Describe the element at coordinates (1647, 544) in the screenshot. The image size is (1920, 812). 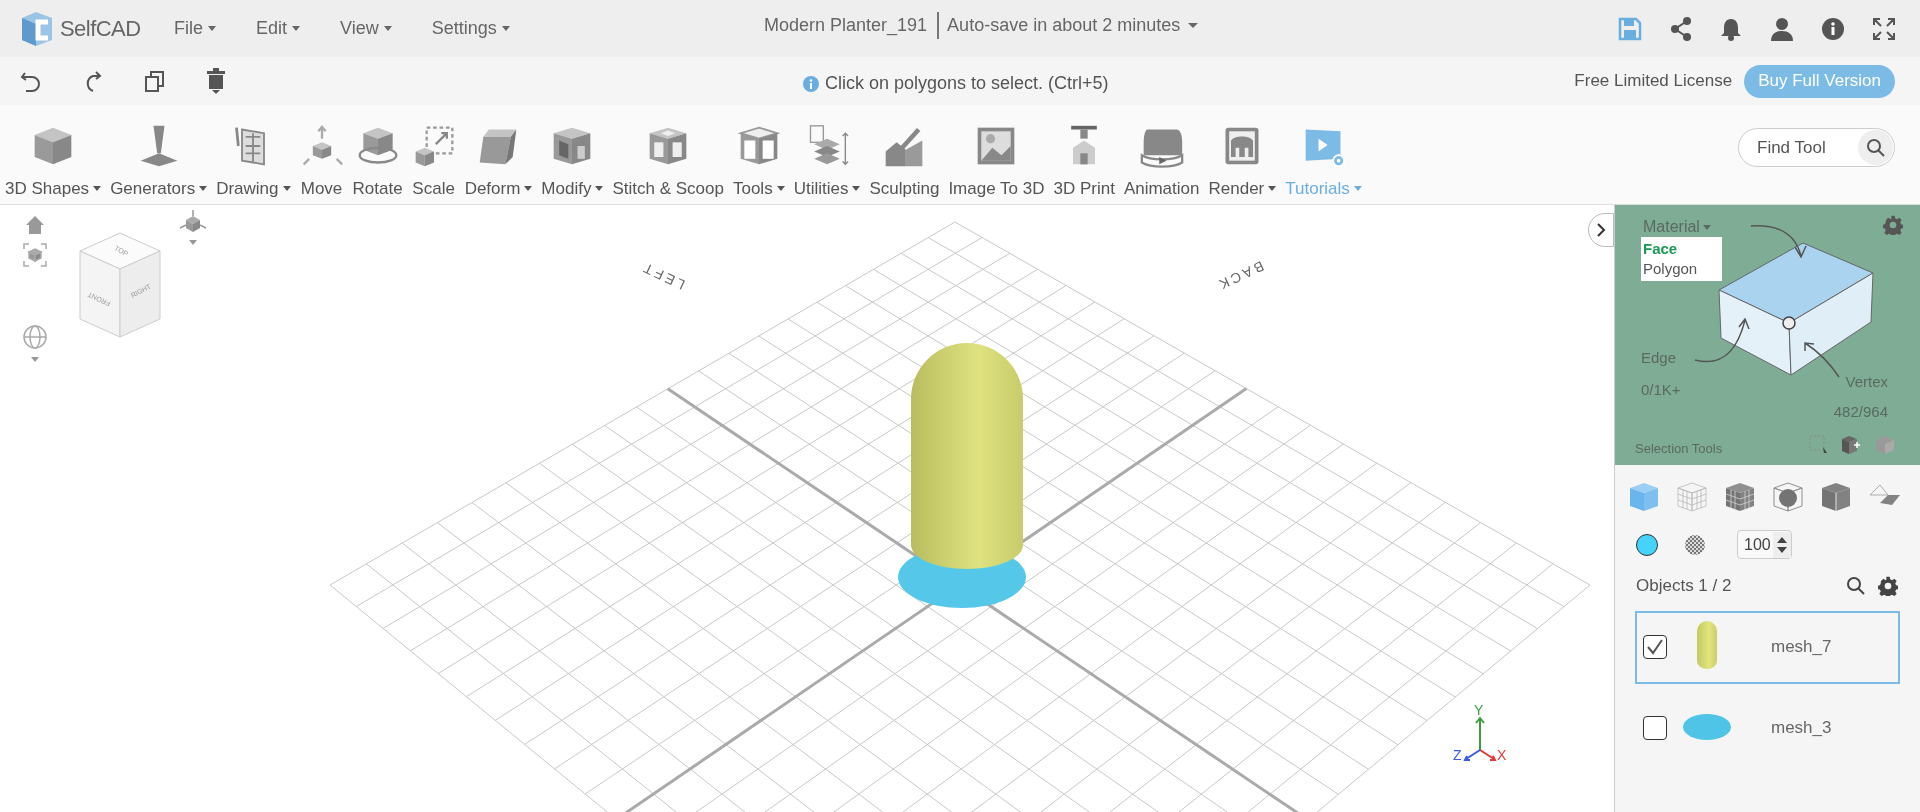
I see `color-swatch` at that location.